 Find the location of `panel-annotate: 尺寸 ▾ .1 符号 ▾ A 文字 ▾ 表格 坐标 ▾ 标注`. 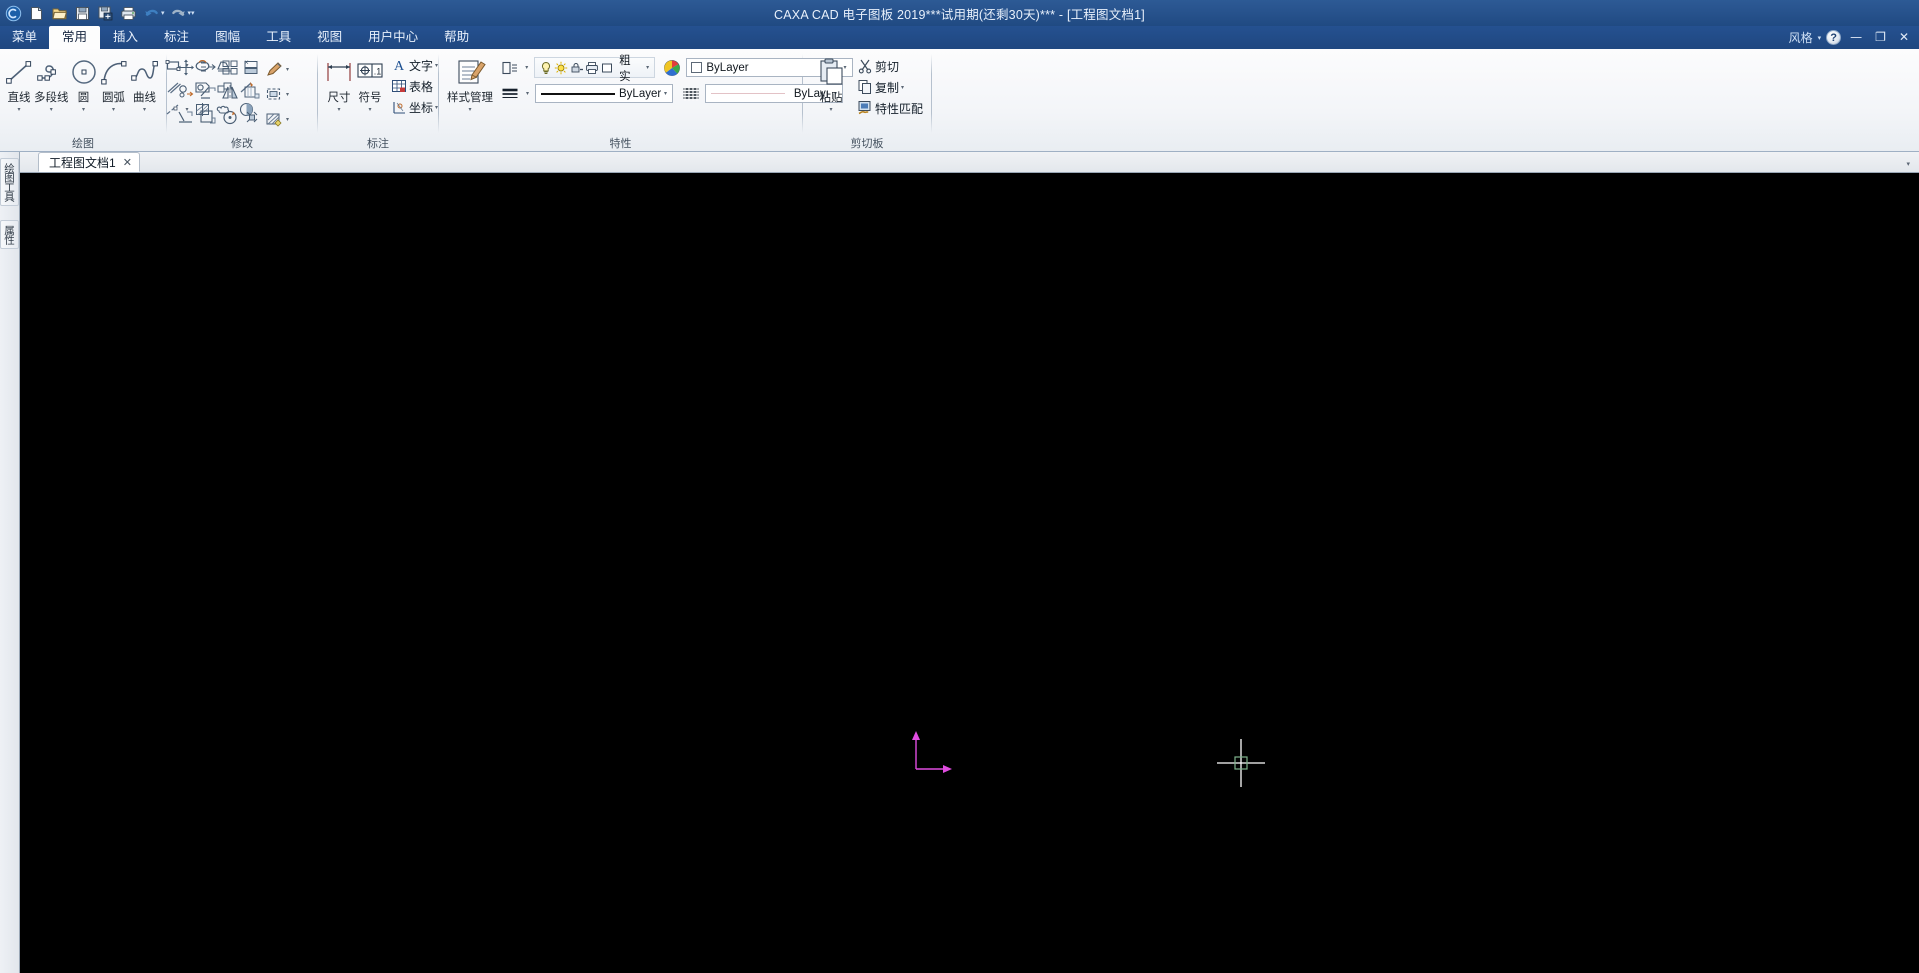

panel-annotate: 尺寸 ▾ .1 符号 ▾ A 文字 ▾ 表格 坐标 ▾ 标注 is located at coordinates (378, 100).